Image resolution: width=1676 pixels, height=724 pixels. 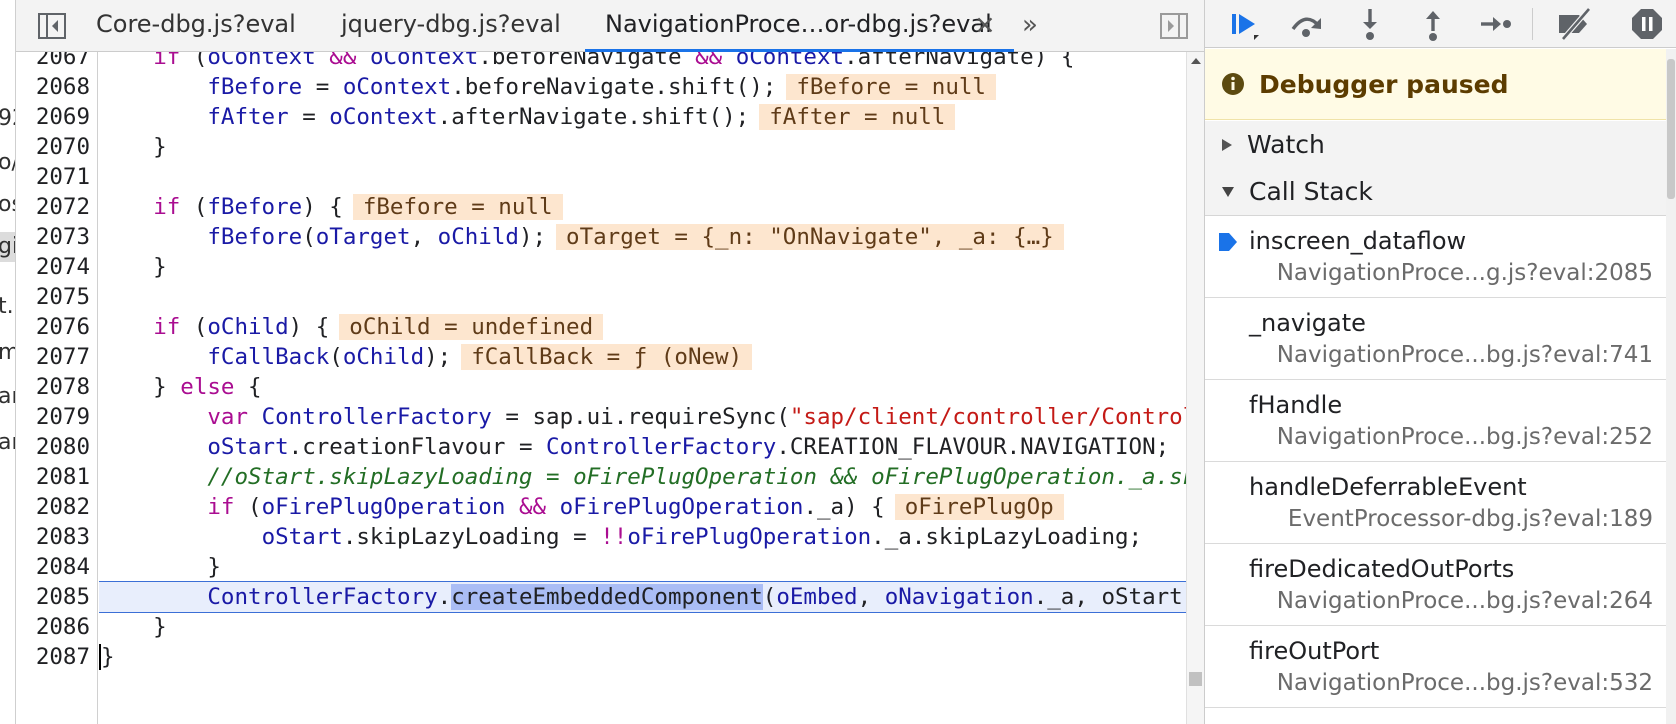 What do you see at coordinates (53, 477) in the screenshot?
I see `line-number: 2081` at bounding box center [53, 477].